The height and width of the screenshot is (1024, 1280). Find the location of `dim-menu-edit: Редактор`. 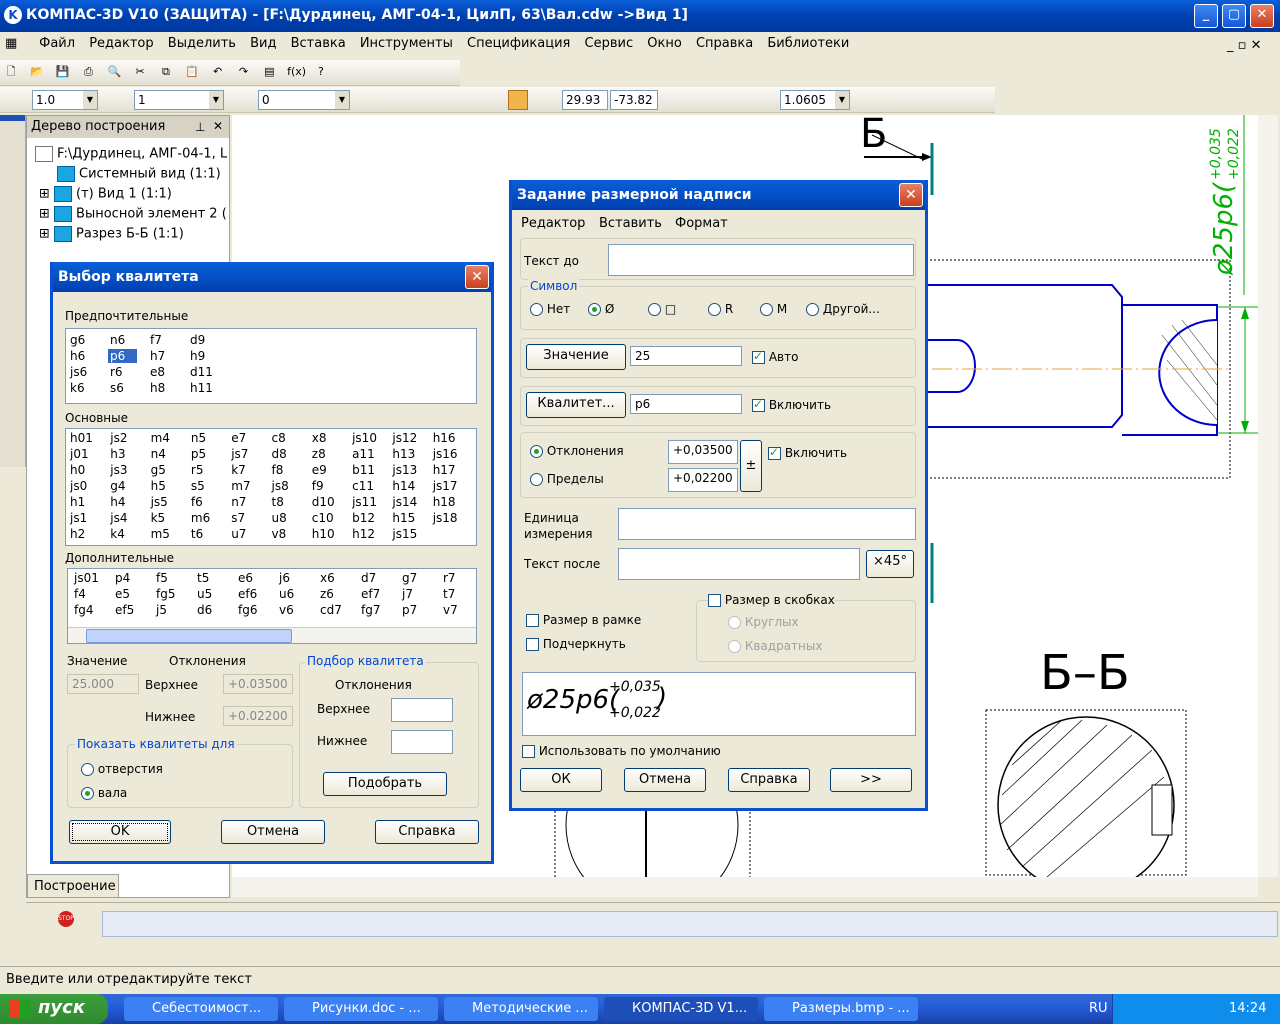

dim-menu-edit: Редактор is located at coordinates (553, 223).